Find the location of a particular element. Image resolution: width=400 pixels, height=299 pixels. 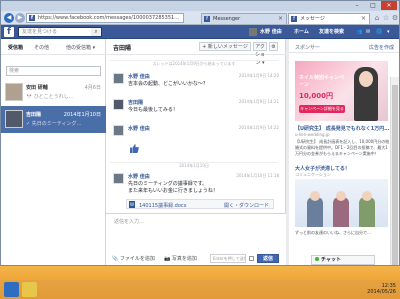

fb-search-placeholder: 友達を見つける is located at coordinates (40, 32).